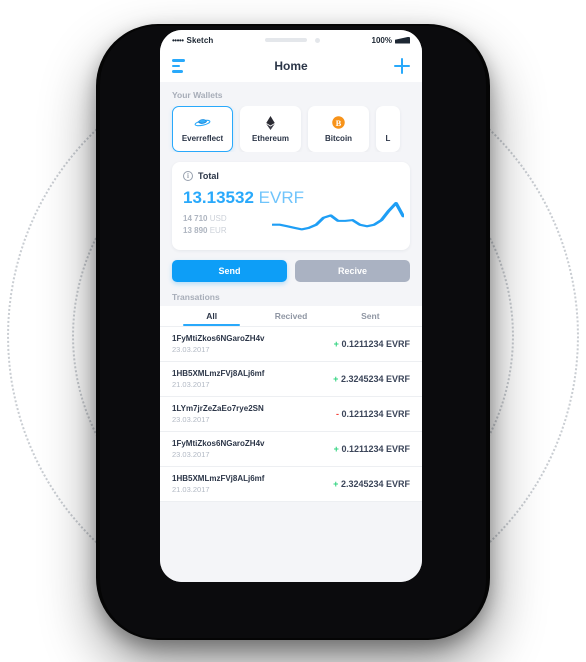 This screenshot has height=662, width=586. Describe the element at coordinates (338, 138) in the screenshot. I see `wallet-label: Bitcoin` at that location.